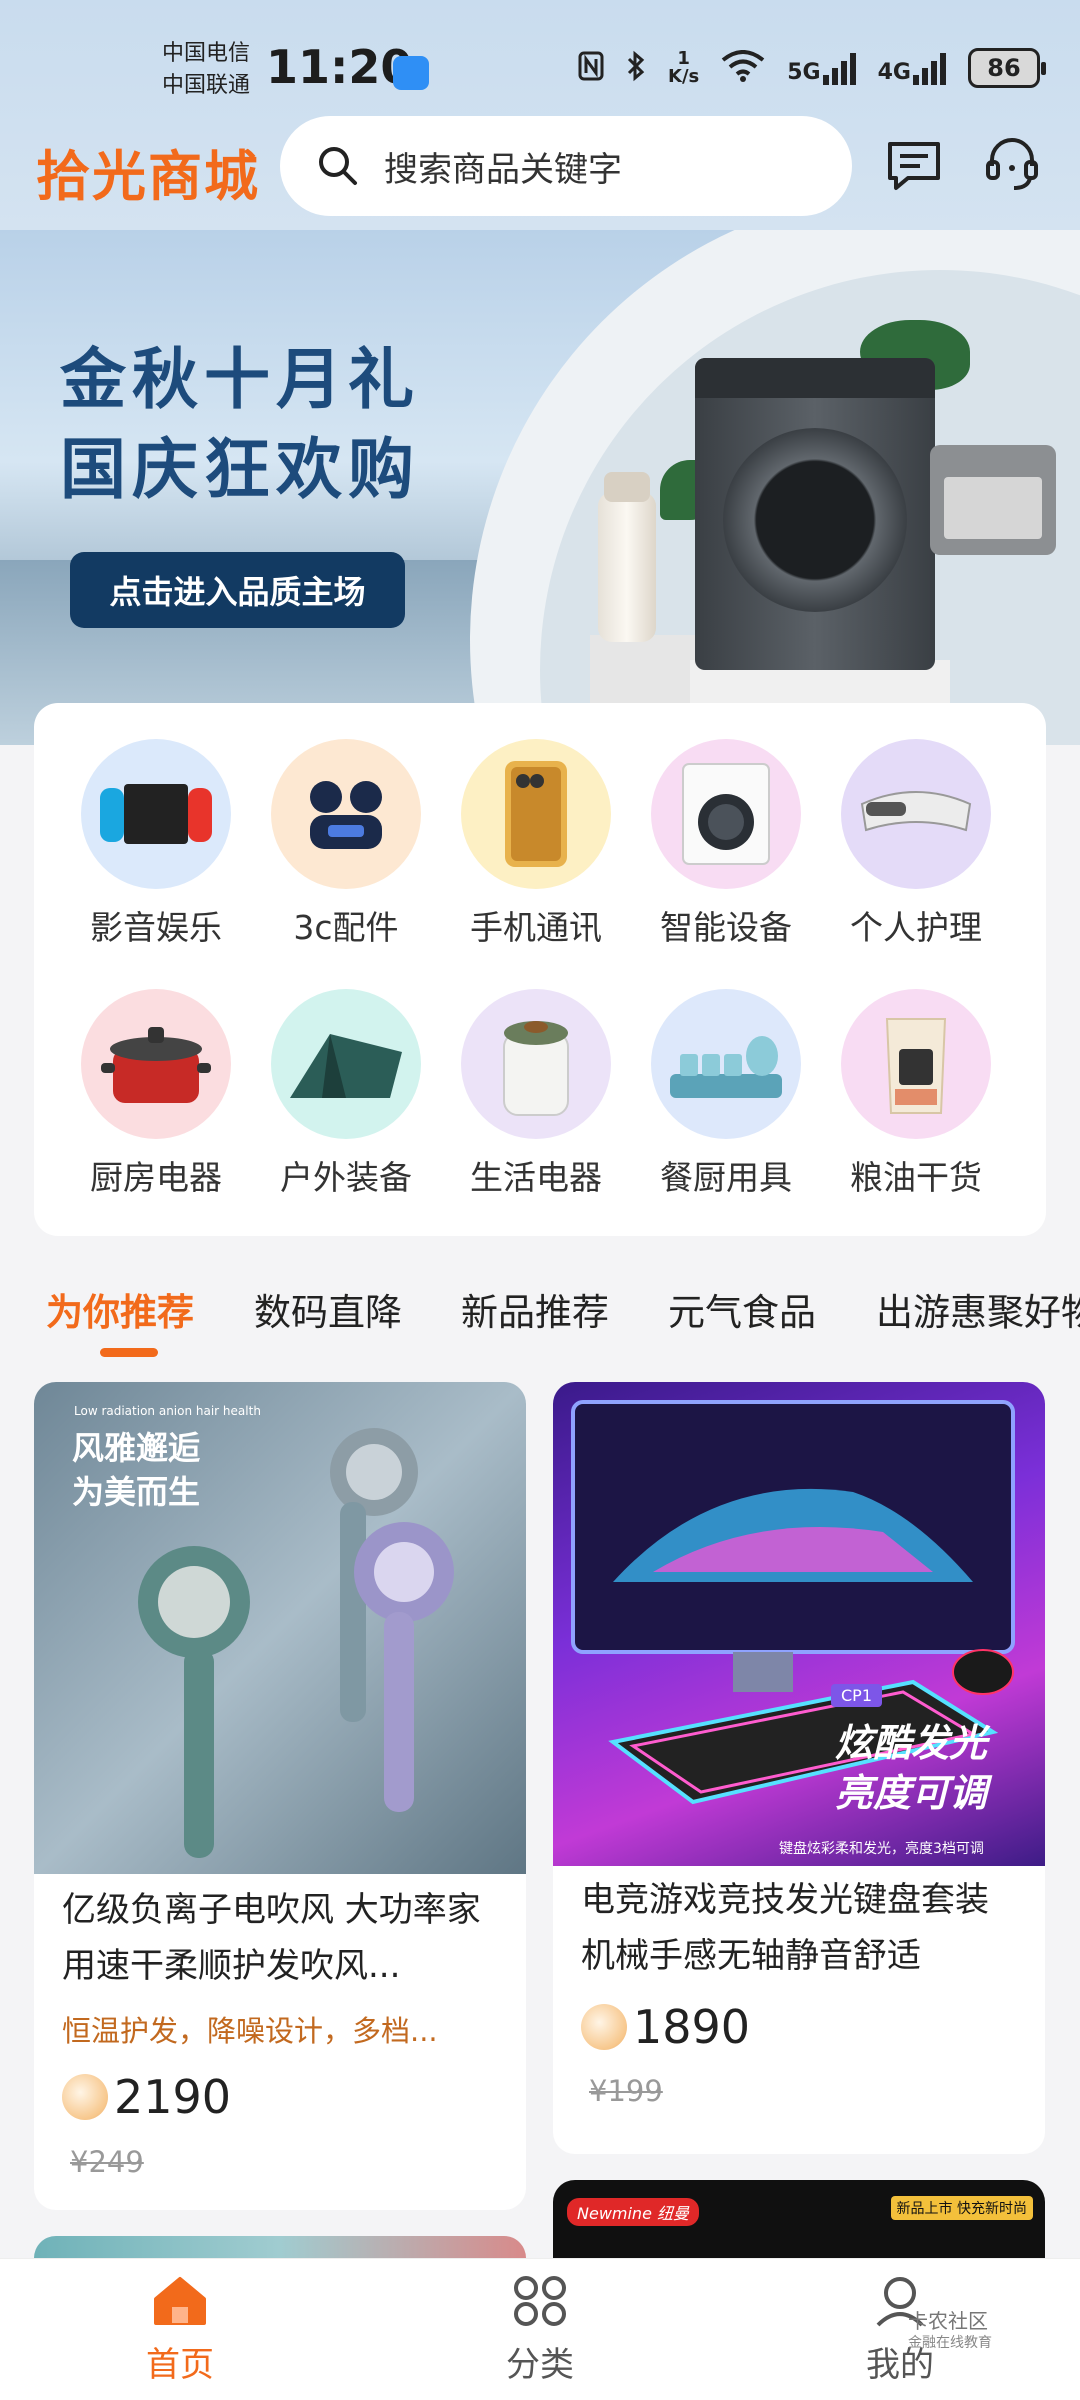 The image size is (1080, 2400). I want to click on net-speed: 1 K/s, so click(683, 68).